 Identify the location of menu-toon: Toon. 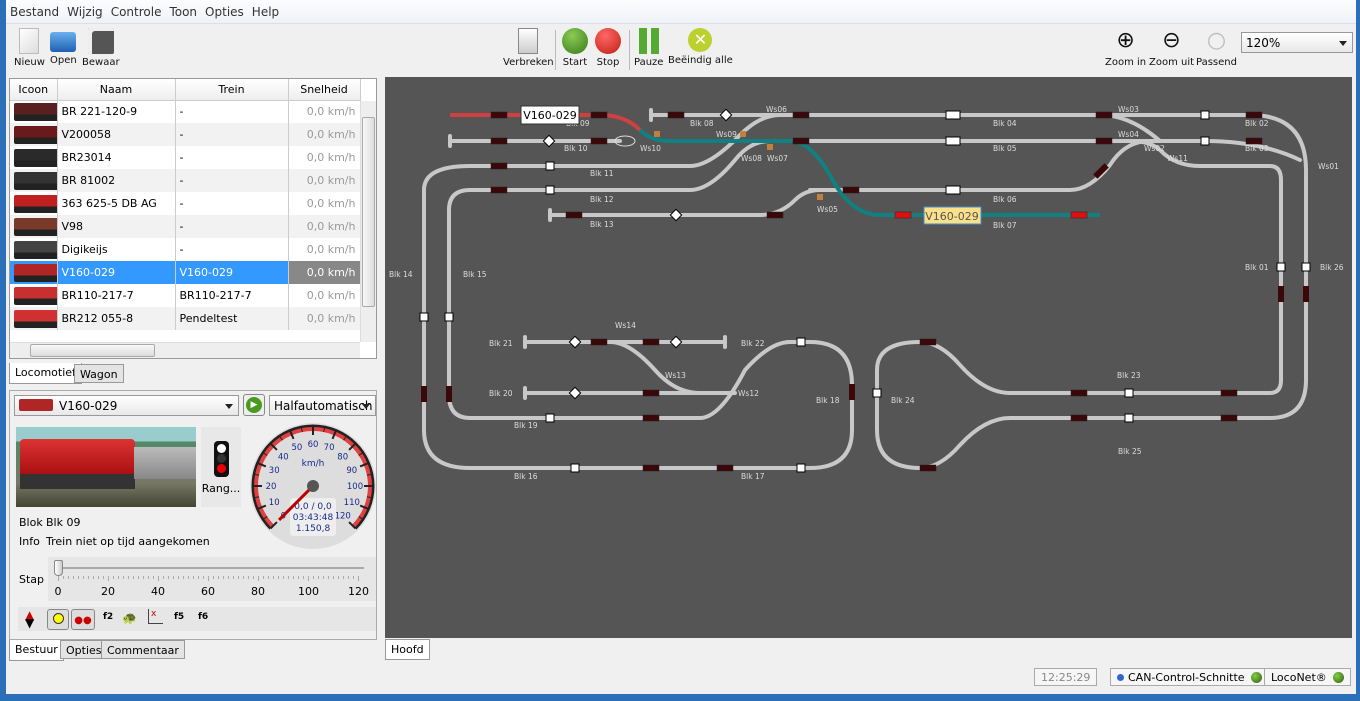
(183, 9).